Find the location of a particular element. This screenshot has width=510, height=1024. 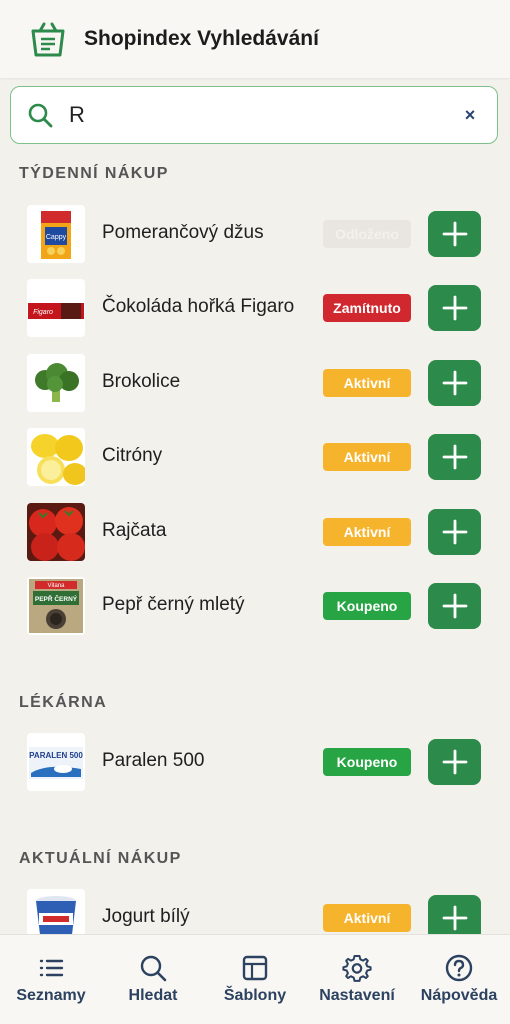

nav-label: Šablony is located at coordinates (255, 995).